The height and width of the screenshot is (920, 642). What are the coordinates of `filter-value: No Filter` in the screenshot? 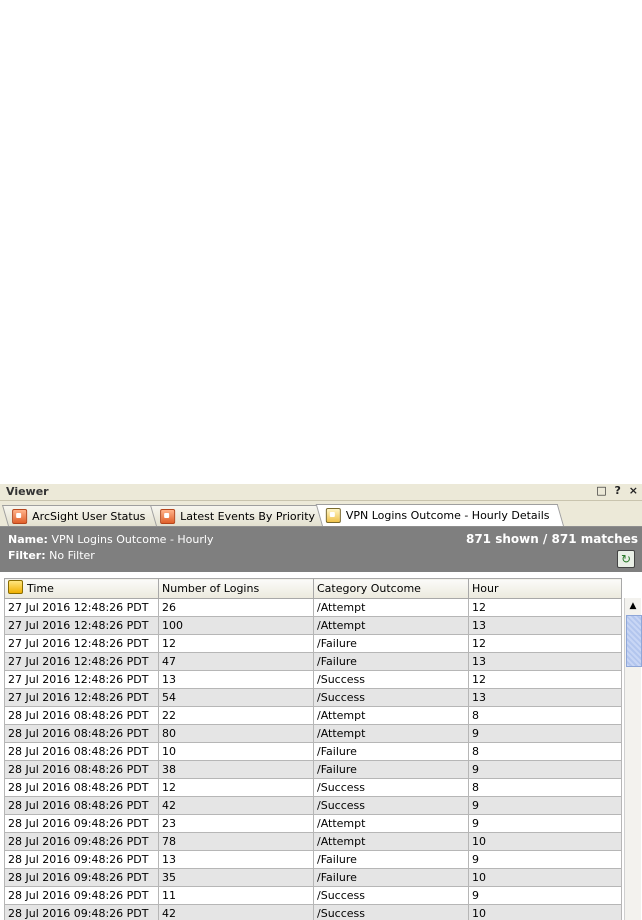 It's located at (72, 555).